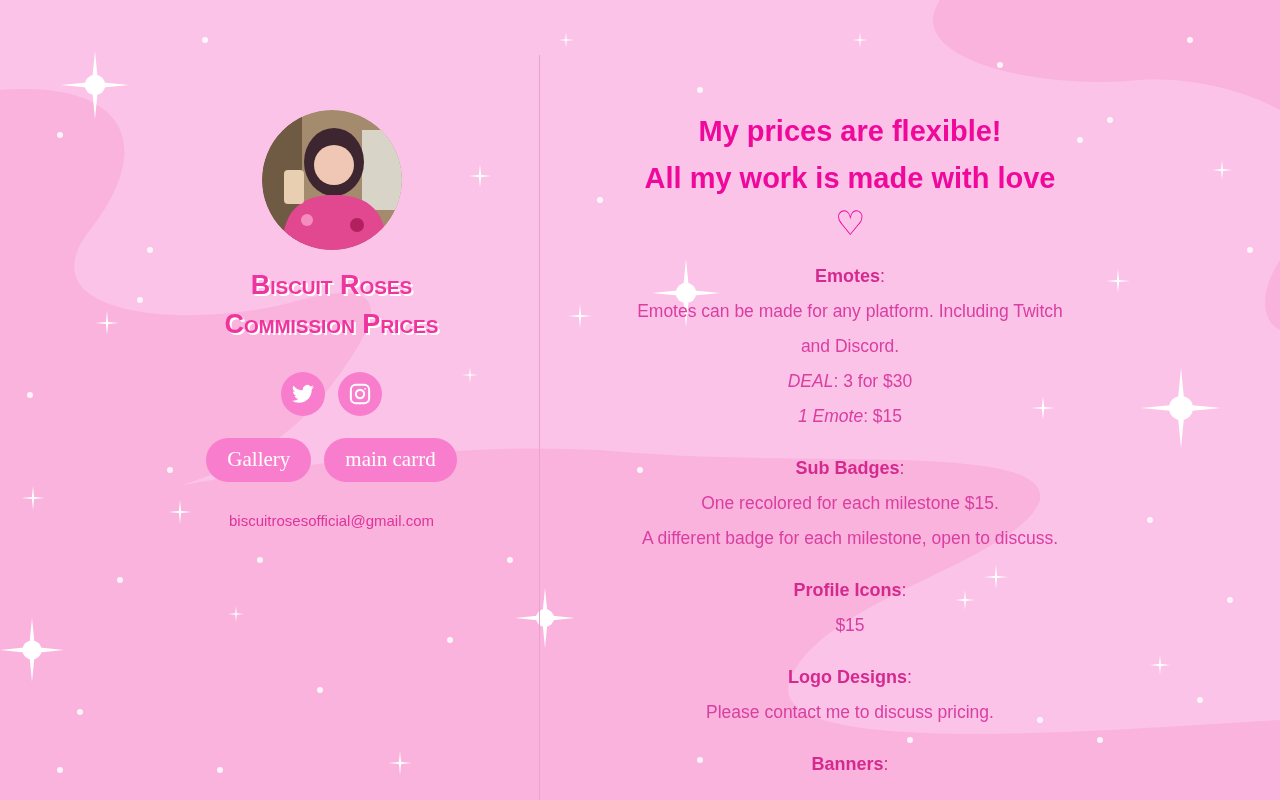  What do you see at coordinates (331, 521) in the screenshot?
I see `email-link: biscuitrosesofficial@gmail.com` at bounding box center [331, 521].